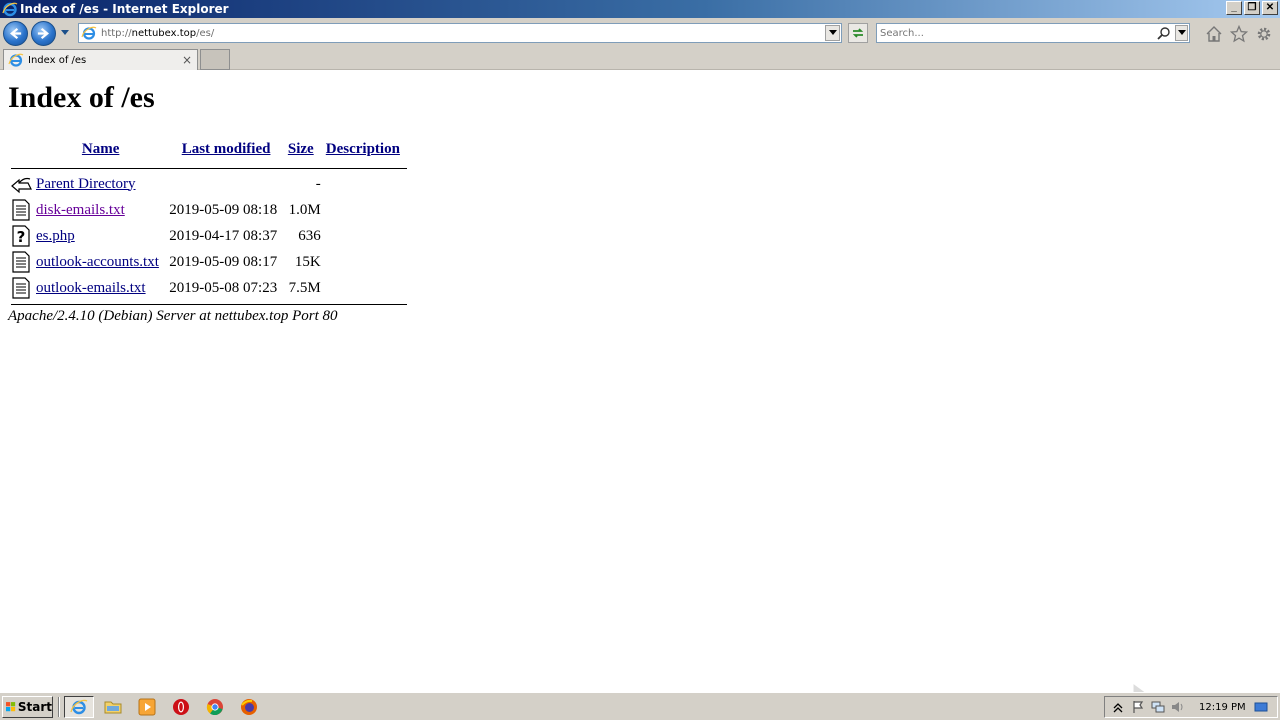 This screenshot has width=1280, height=720. Describe the element at coordinates (101, 149) in the screenshot. I see `sort-by-name-link: Name` at that location.